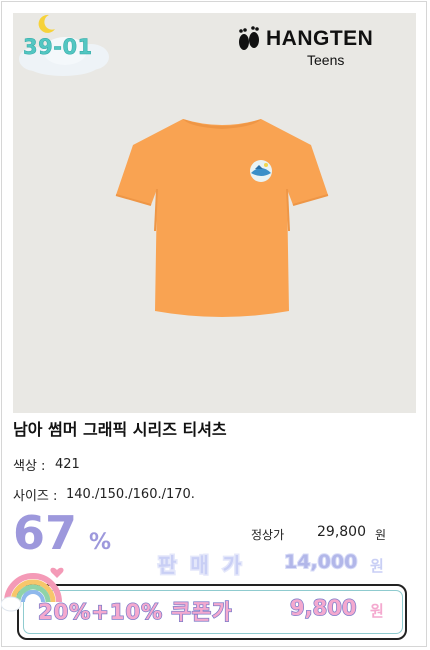  What do you see at coordinates (320, 38) in the screenshot?
I see `brand-name: HANGTEN` at bounding box center [320, 38].